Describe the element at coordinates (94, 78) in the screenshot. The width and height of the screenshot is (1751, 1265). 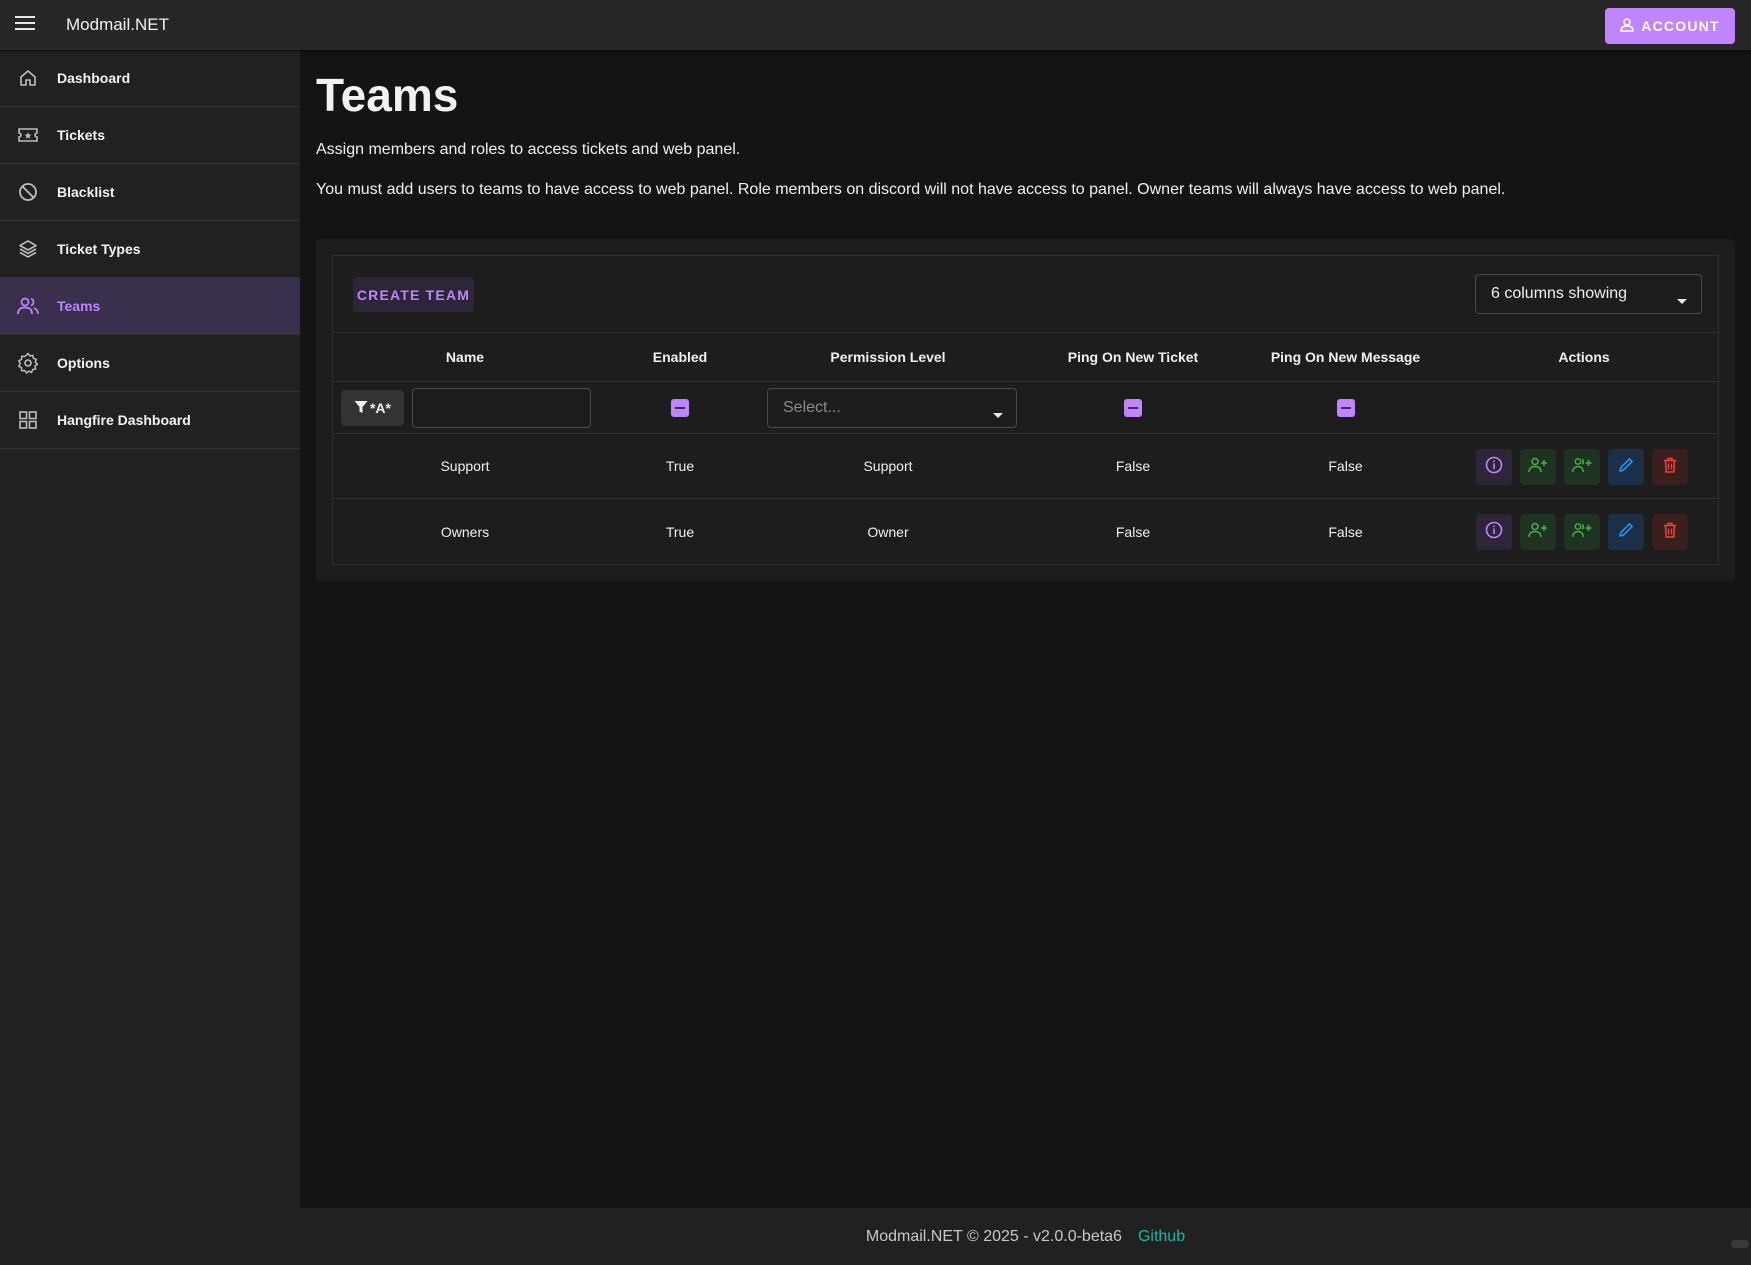
I see `sidebar-item-label: Dashboard` at that location.